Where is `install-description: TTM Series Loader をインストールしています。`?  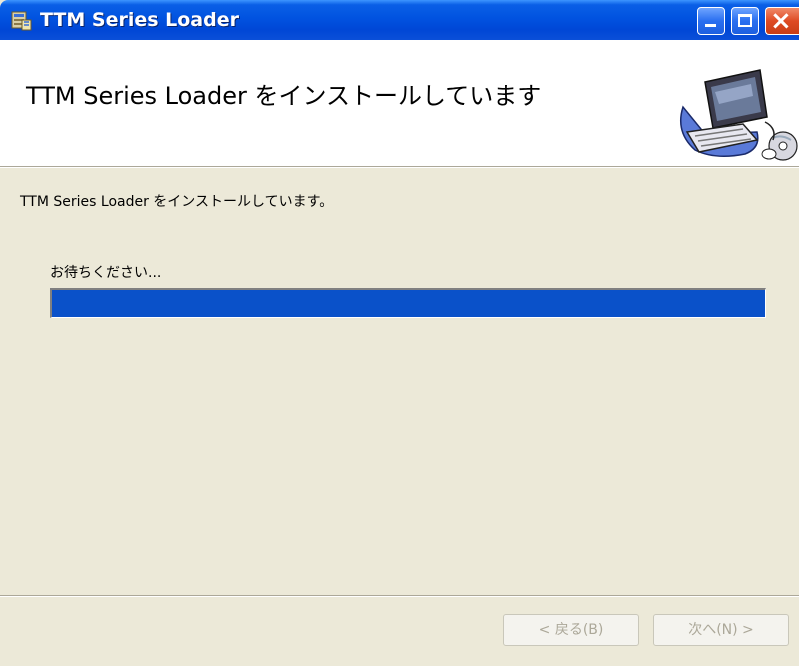 install-description: TTM Series Loader をインストールしています。 is located at coordinates (177, 202).